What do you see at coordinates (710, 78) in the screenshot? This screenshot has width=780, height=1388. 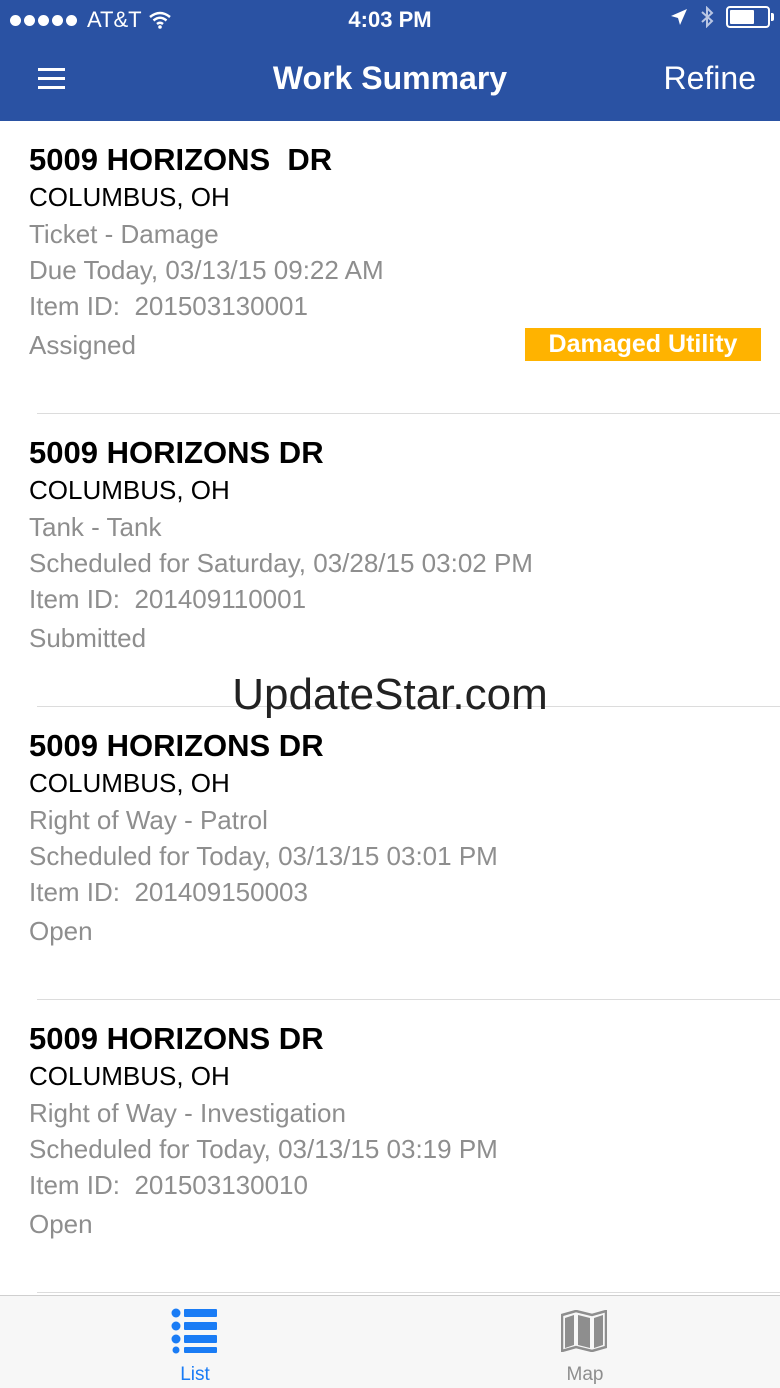 I see `refine-button: Refine` at bounding box center [710, 78].